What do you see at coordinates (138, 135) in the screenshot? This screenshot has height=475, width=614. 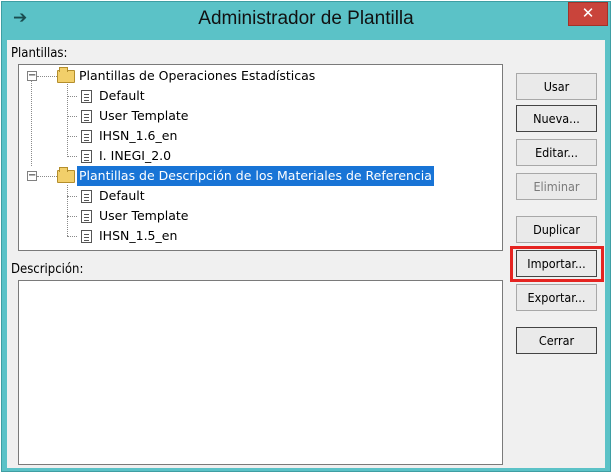 I see `tree-item-label: IHSN_1.6_en` at bounding box center [138, 135].